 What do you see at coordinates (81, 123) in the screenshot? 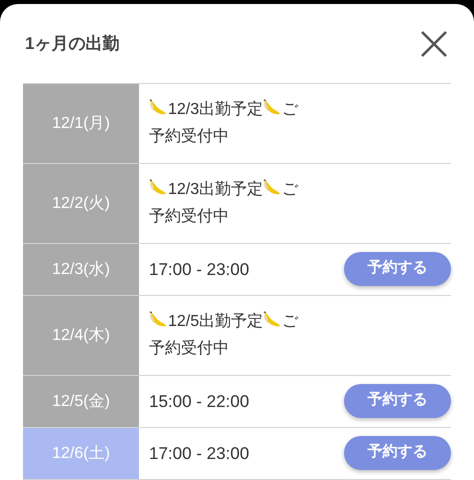
I see `date-cell: 12/1(月)` at bounding box center [81, 123].